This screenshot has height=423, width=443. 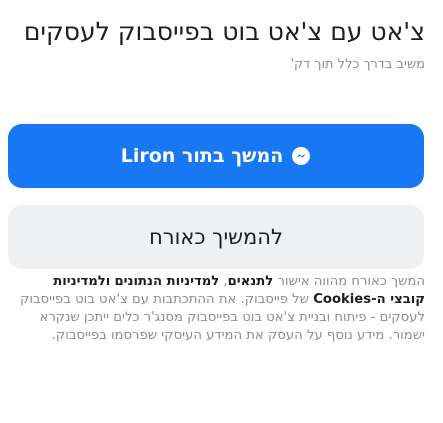 I want to click on continue-as-user-label: המשך בתור Liron, so click(x=202, y=156).